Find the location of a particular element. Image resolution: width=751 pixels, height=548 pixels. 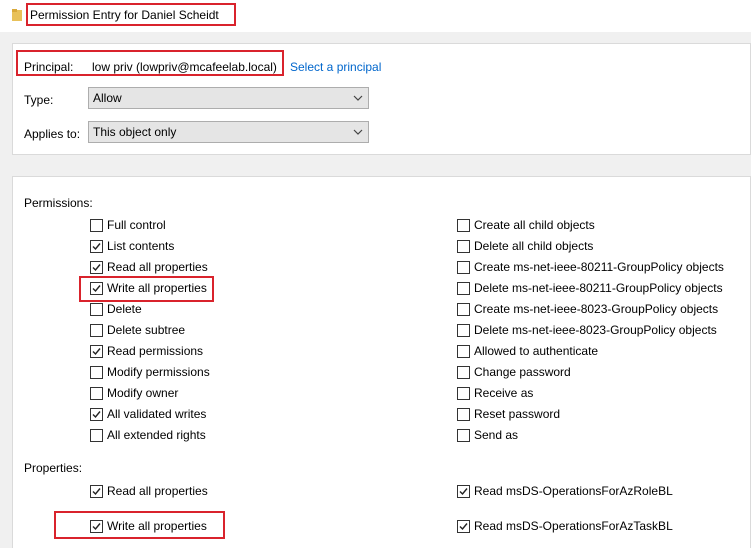

properties-heading: Properties: is located at coordinates (53, 468).